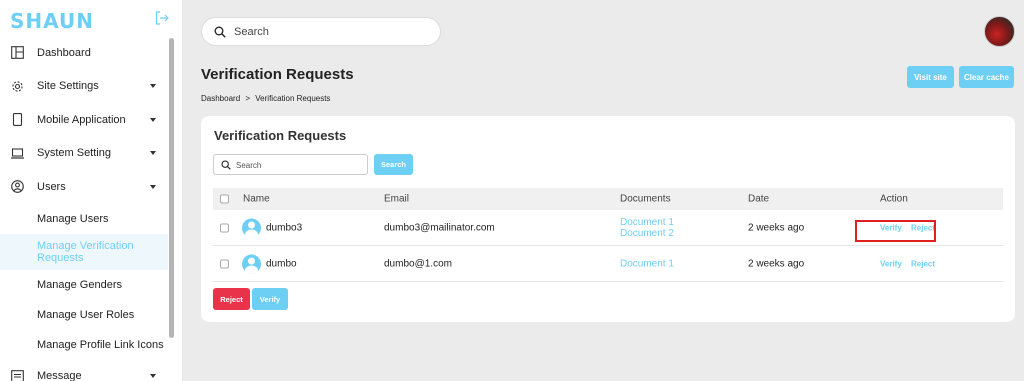 The image size is (1024, 381). Describe the element at coordinates (17, 375) in the screenshot. I see `message-icon` at that location.